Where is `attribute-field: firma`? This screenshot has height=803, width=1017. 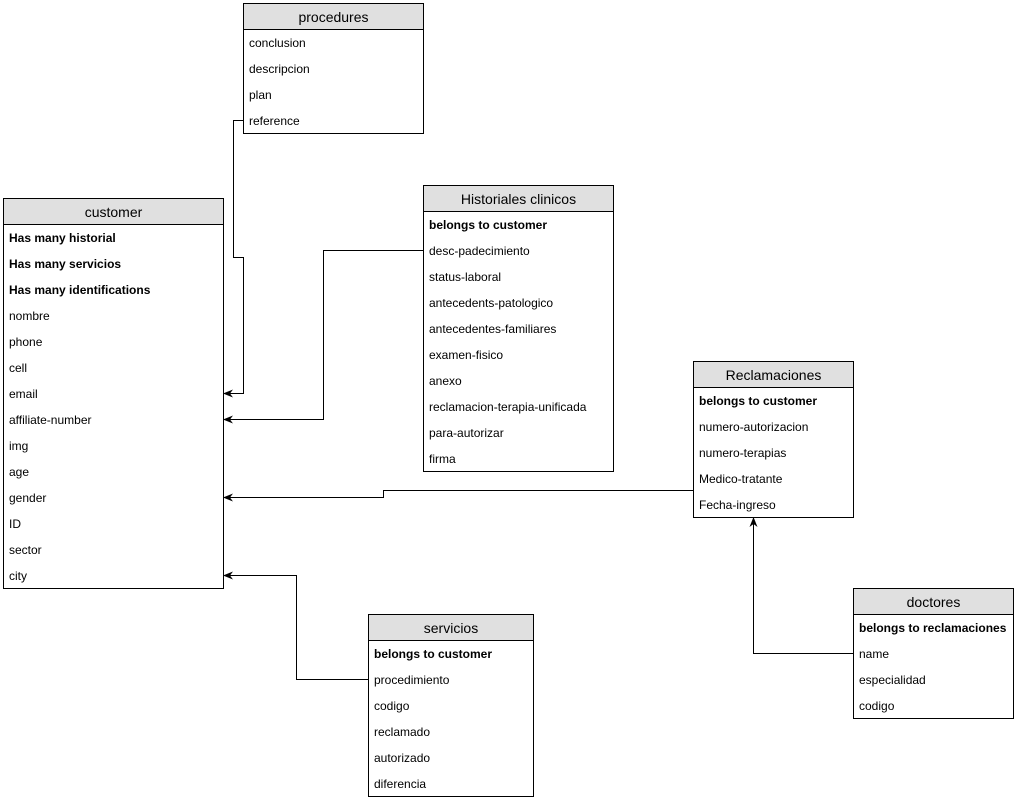
attribute-field: firma is located at coordinates (518, 459).